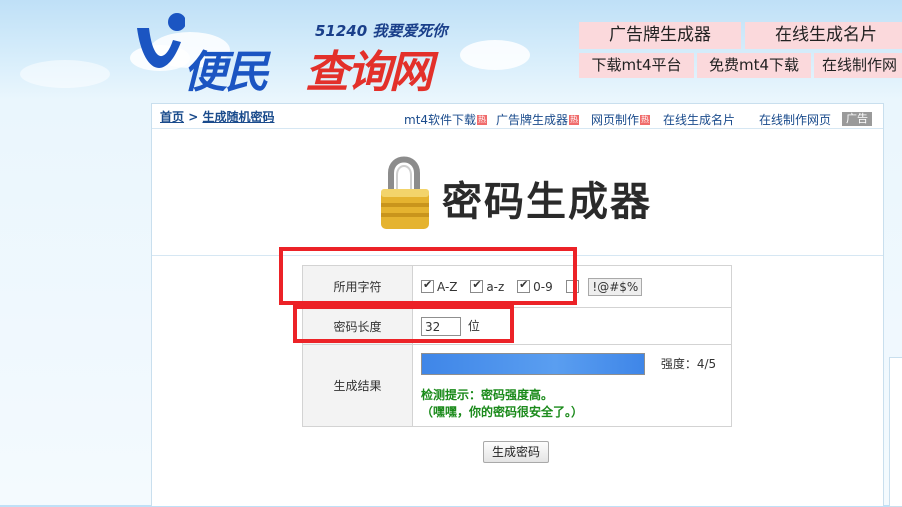  Describe the element at coordinates (823, 35) in the screenshot. I see `top-link-business-card: 在线生成名片` at that location.